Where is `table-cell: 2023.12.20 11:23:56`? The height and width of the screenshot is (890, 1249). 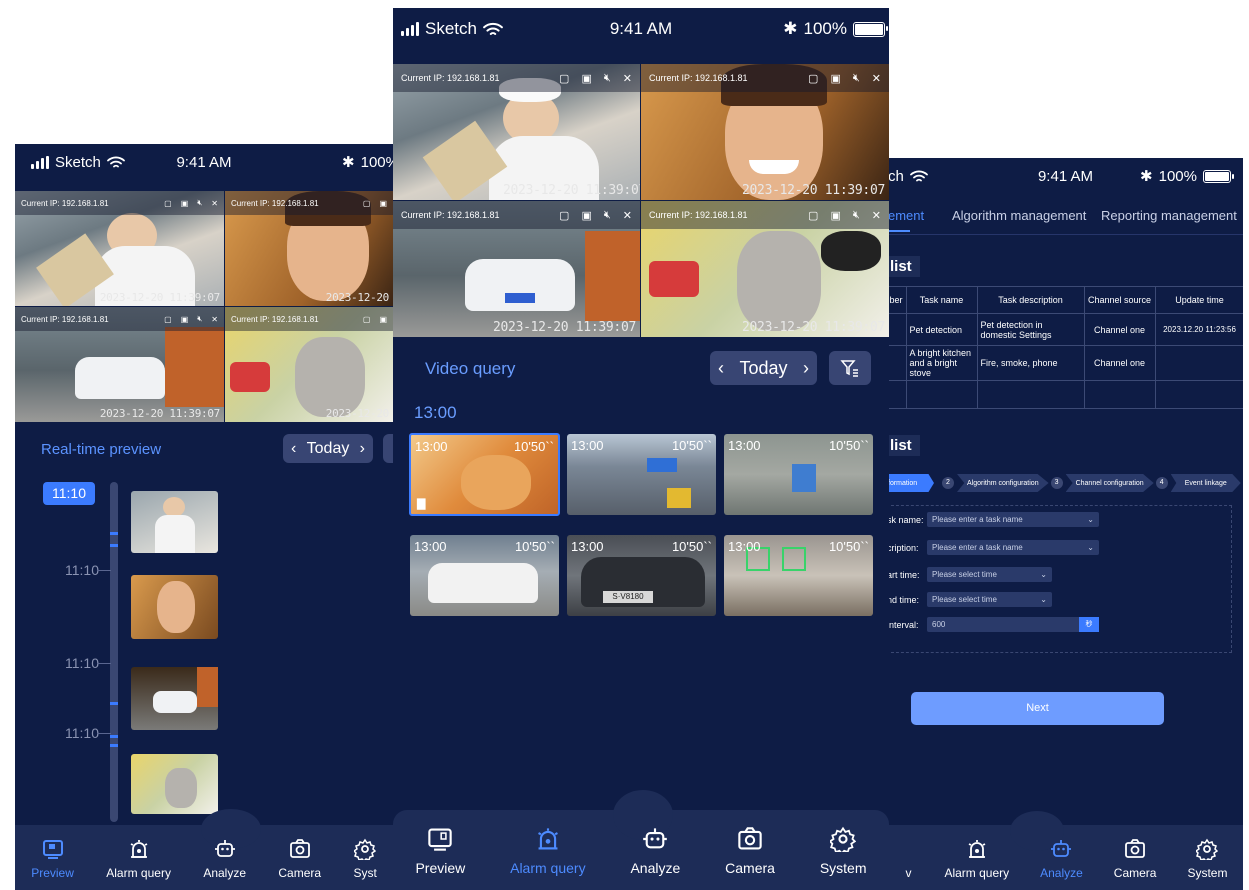
table-cell: 2023.12.20 11:23:56 is located at coordinates (1198, 329).